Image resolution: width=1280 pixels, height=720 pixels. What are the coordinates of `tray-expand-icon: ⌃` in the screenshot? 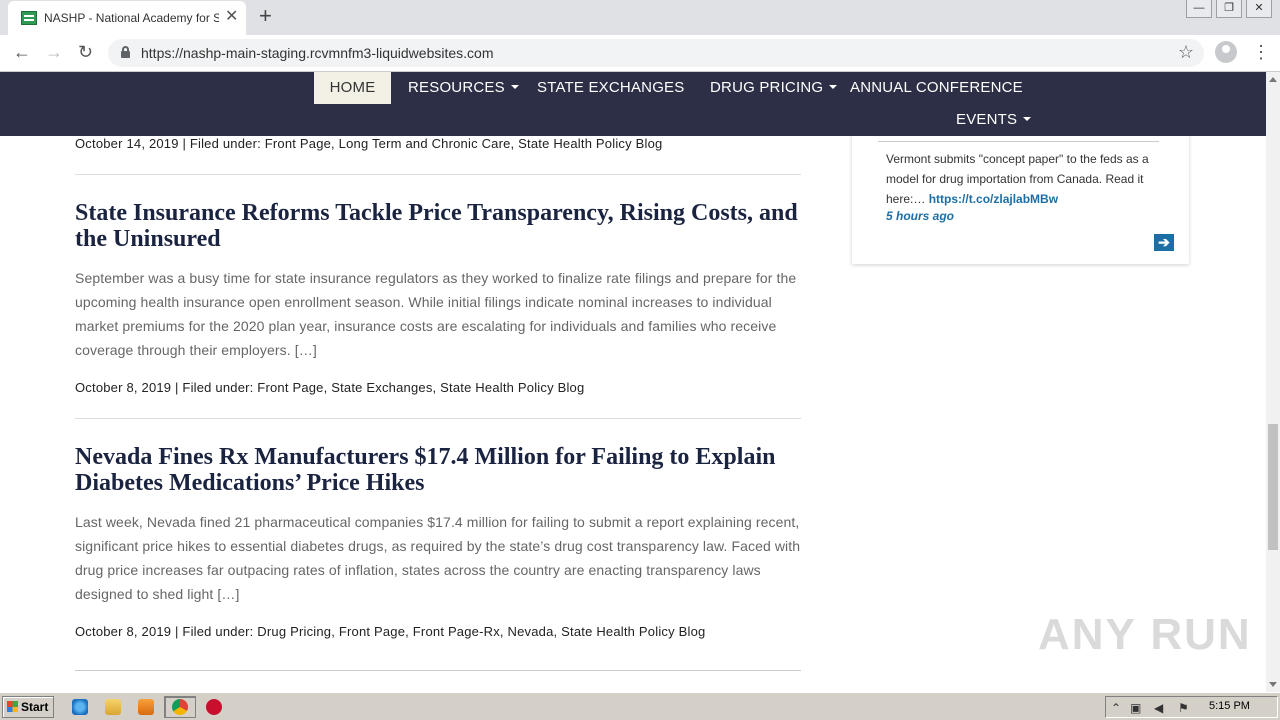 It's located at (1116, 708).